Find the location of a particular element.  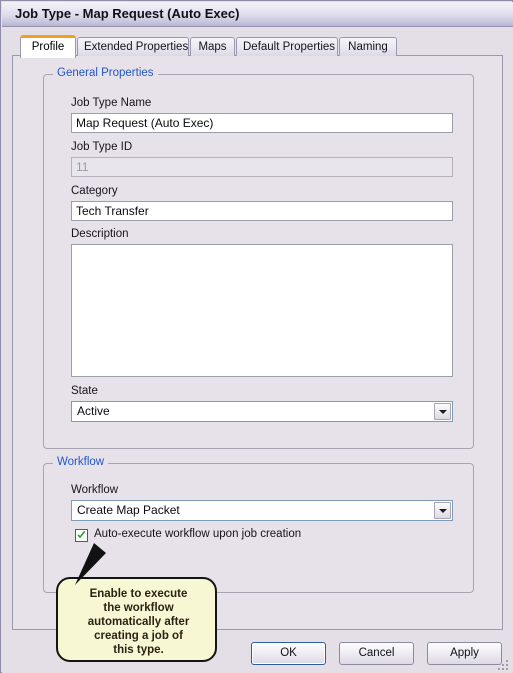

cancel-button: Cancel is located at coordinates (376, 653).